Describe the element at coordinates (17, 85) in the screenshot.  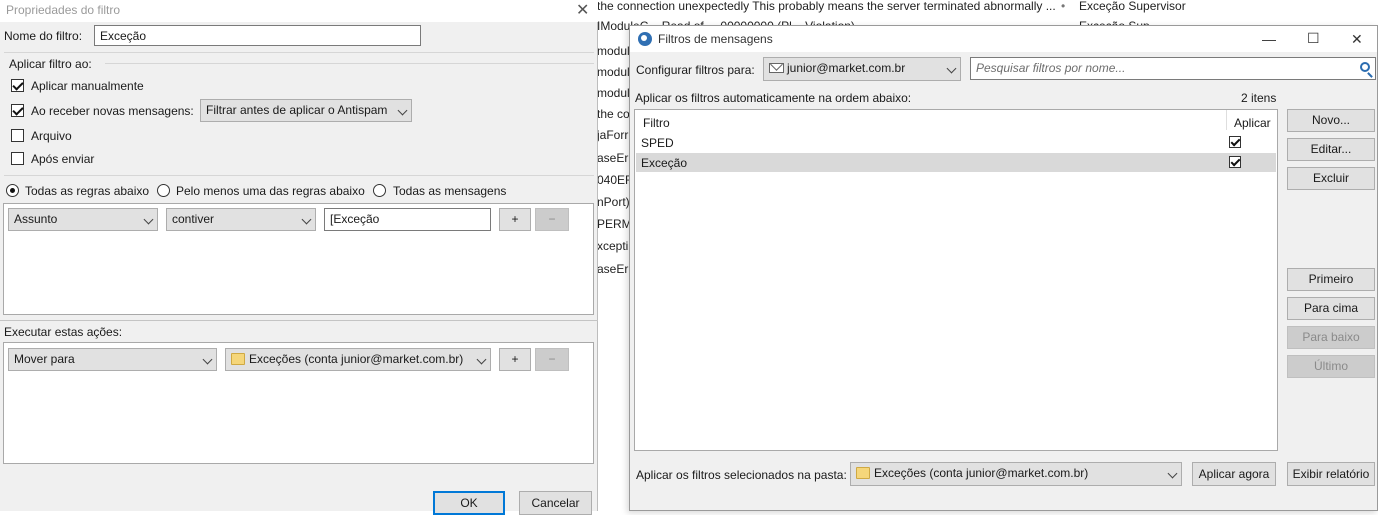
I see `manual-checkbox` at that location.